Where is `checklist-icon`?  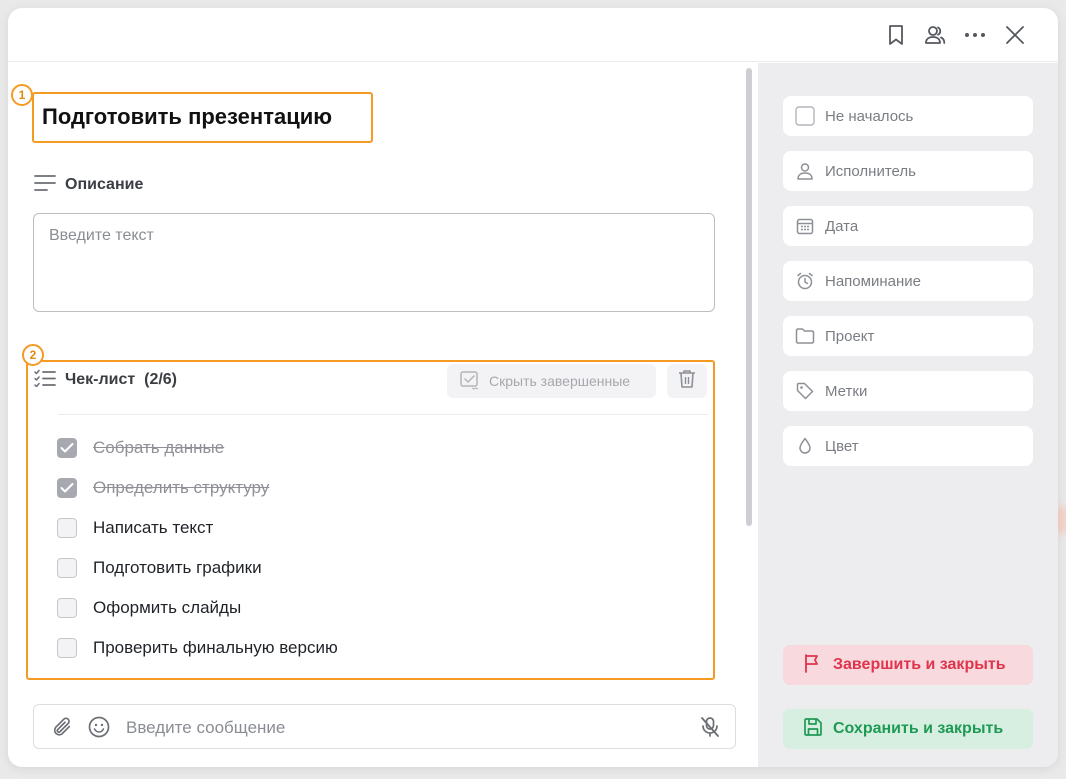 checklist-icon is located at coordinates (45, 380).